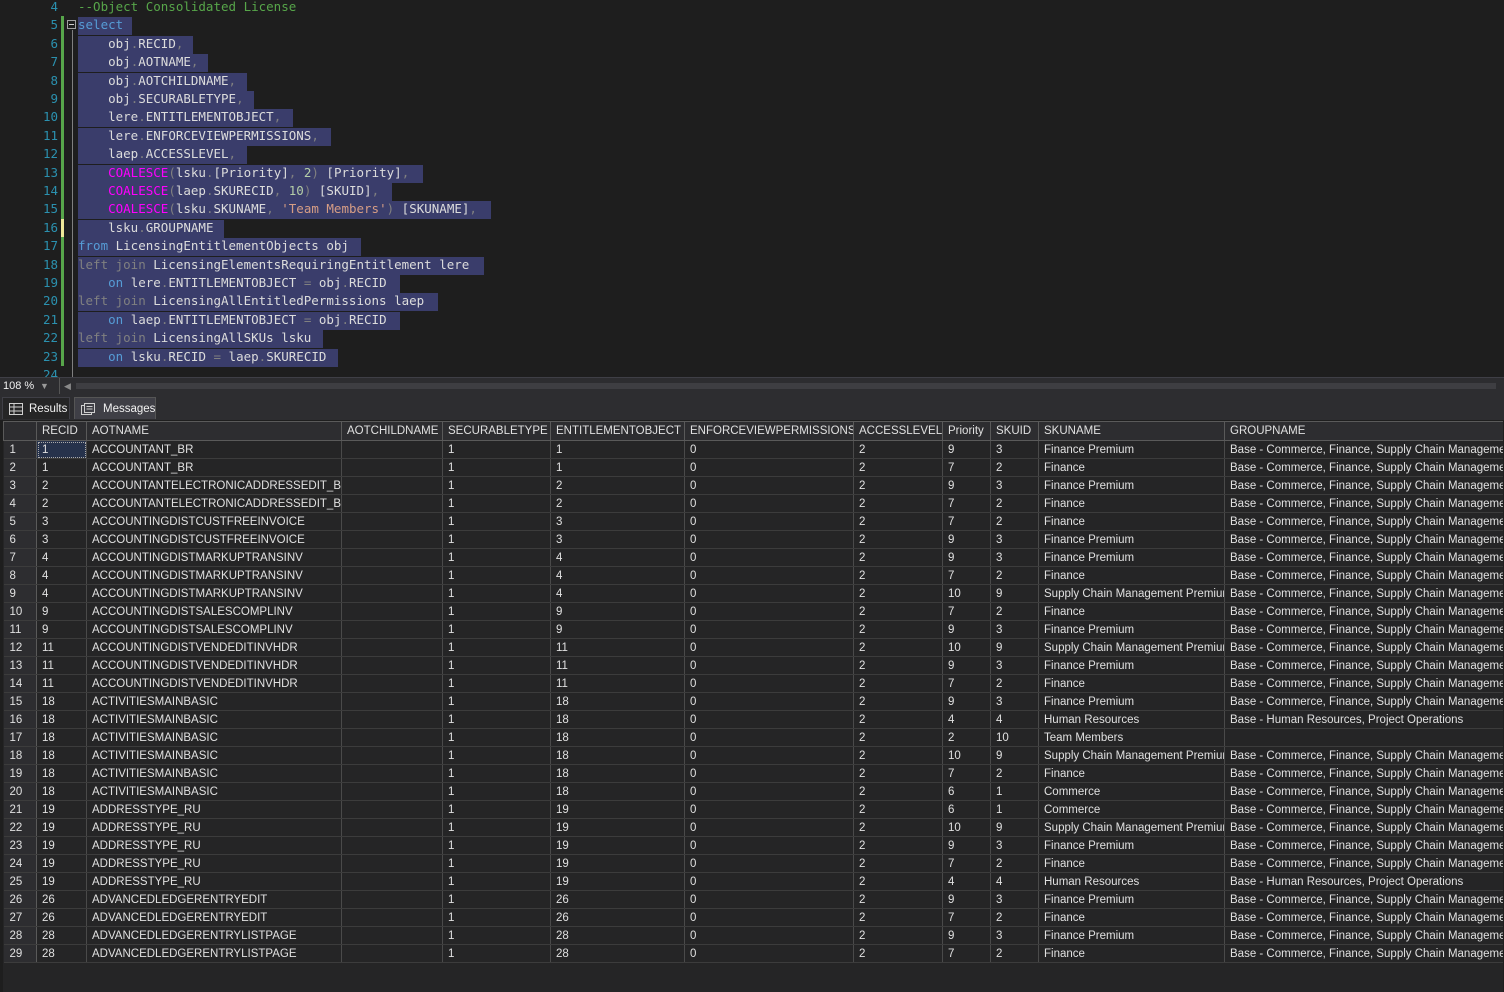 The width and height of the screenshot is (1504, 992). Describe the element at coordinates (61, 647) in the screenshot. I see `table-cell: 11` at that location.